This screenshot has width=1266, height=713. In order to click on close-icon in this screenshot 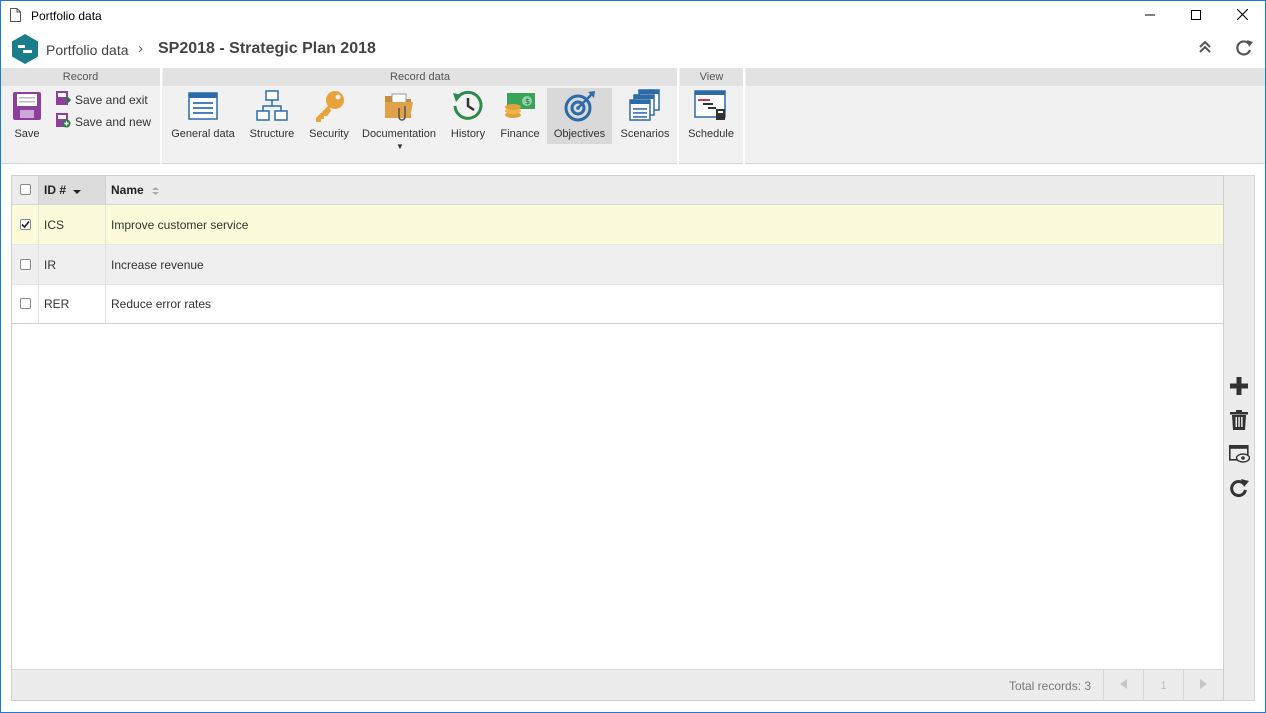, I will do `click(1242, 15)`.